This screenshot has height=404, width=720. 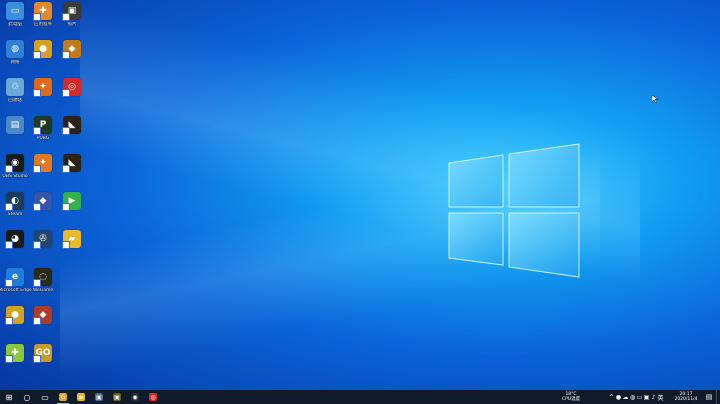 What do you see at coordinates (42, 87) in the screenshot?
I see `app-orange-icon: ✦` at bounding box center [42, 87].